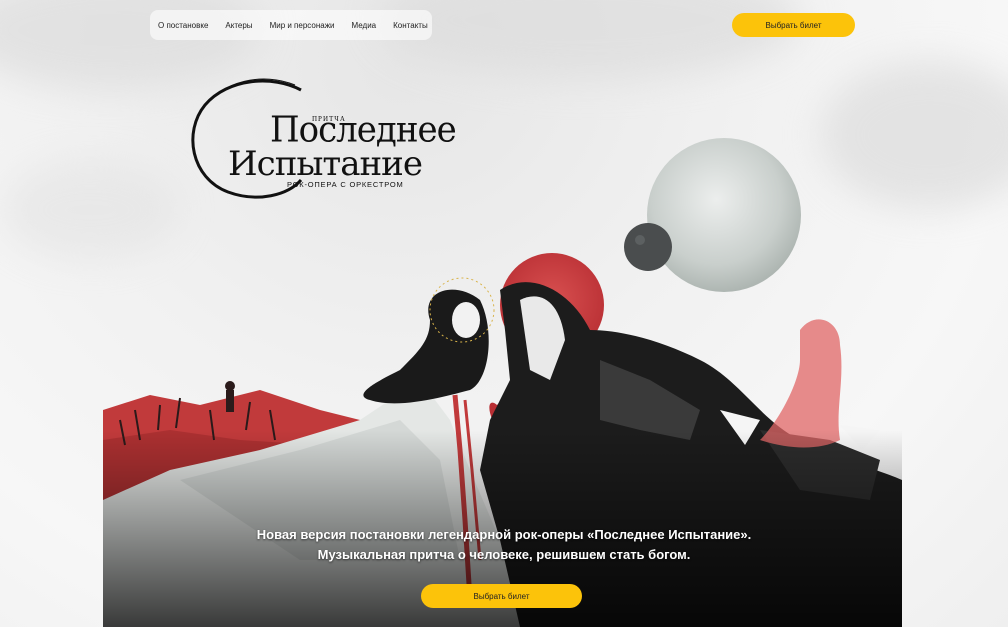  Describe the element at coordinates (345, 184) in the screenshot. I see `logo-subtitle: РОК-ОПЕРА С ОРКЕСТРОМ` at that location.